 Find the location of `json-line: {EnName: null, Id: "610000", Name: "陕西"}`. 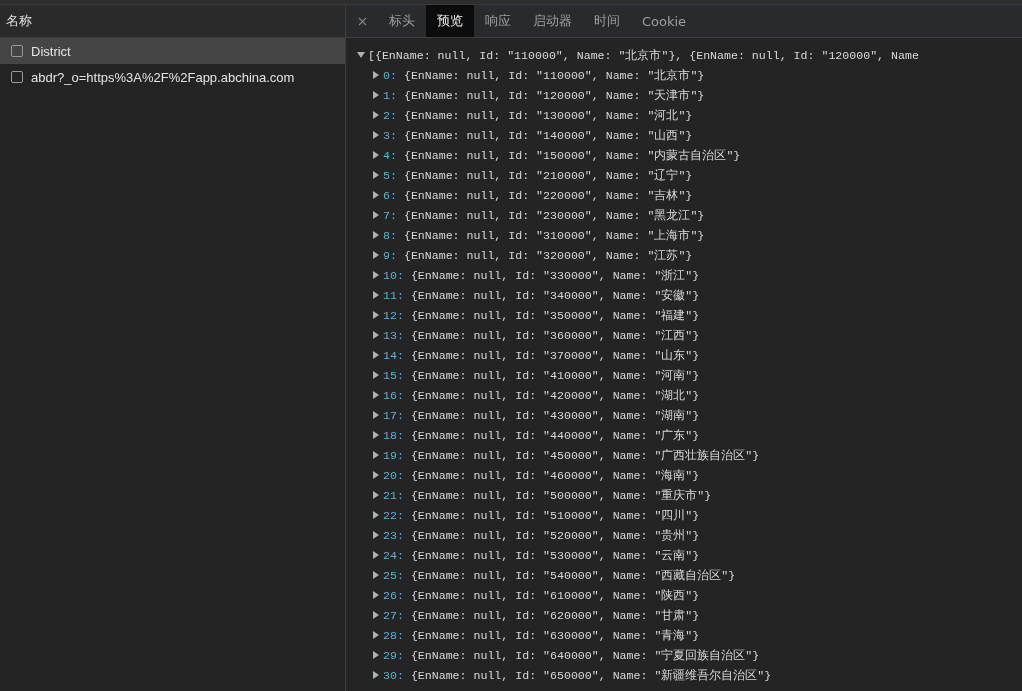

json-line: {EnName: null, Id: "610000", Name: "陕西"} is located at coordinates (555, 595).